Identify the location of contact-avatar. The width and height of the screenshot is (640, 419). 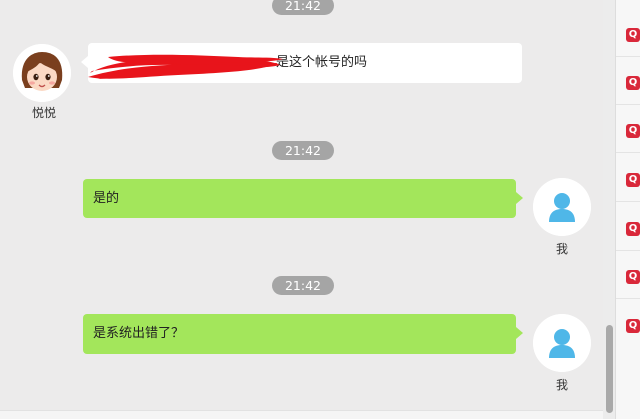
(42, 73).